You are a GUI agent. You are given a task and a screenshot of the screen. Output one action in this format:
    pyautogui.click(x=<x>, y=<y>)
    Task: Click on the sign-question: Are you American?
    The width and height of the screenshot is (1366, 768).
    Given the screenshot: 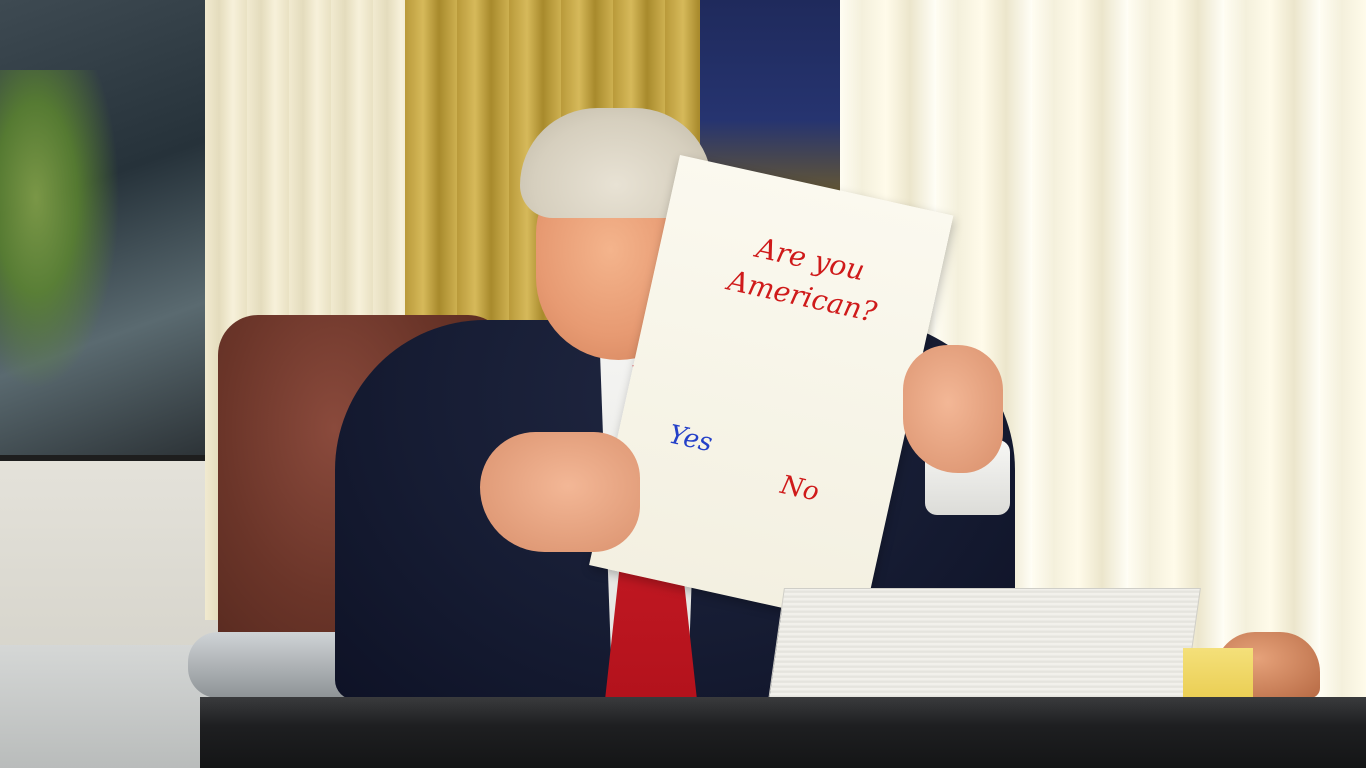 What is the action you would take?
    pyautogui.click(x=802, y=280)
    